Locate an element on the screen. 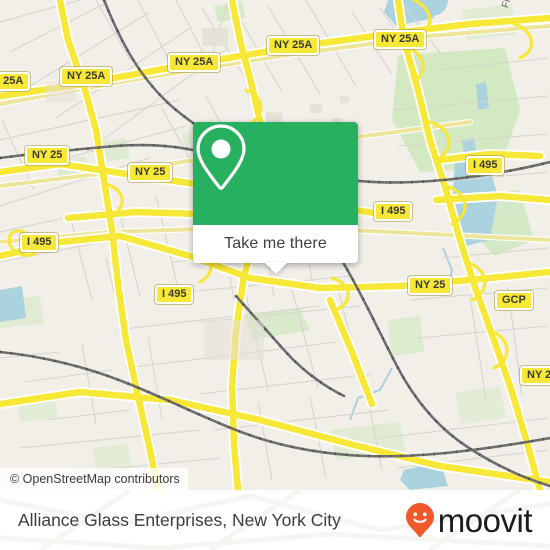 The image size is (550, 550). moovit-brand-logo: moovit is located at coordinates (469, 520).